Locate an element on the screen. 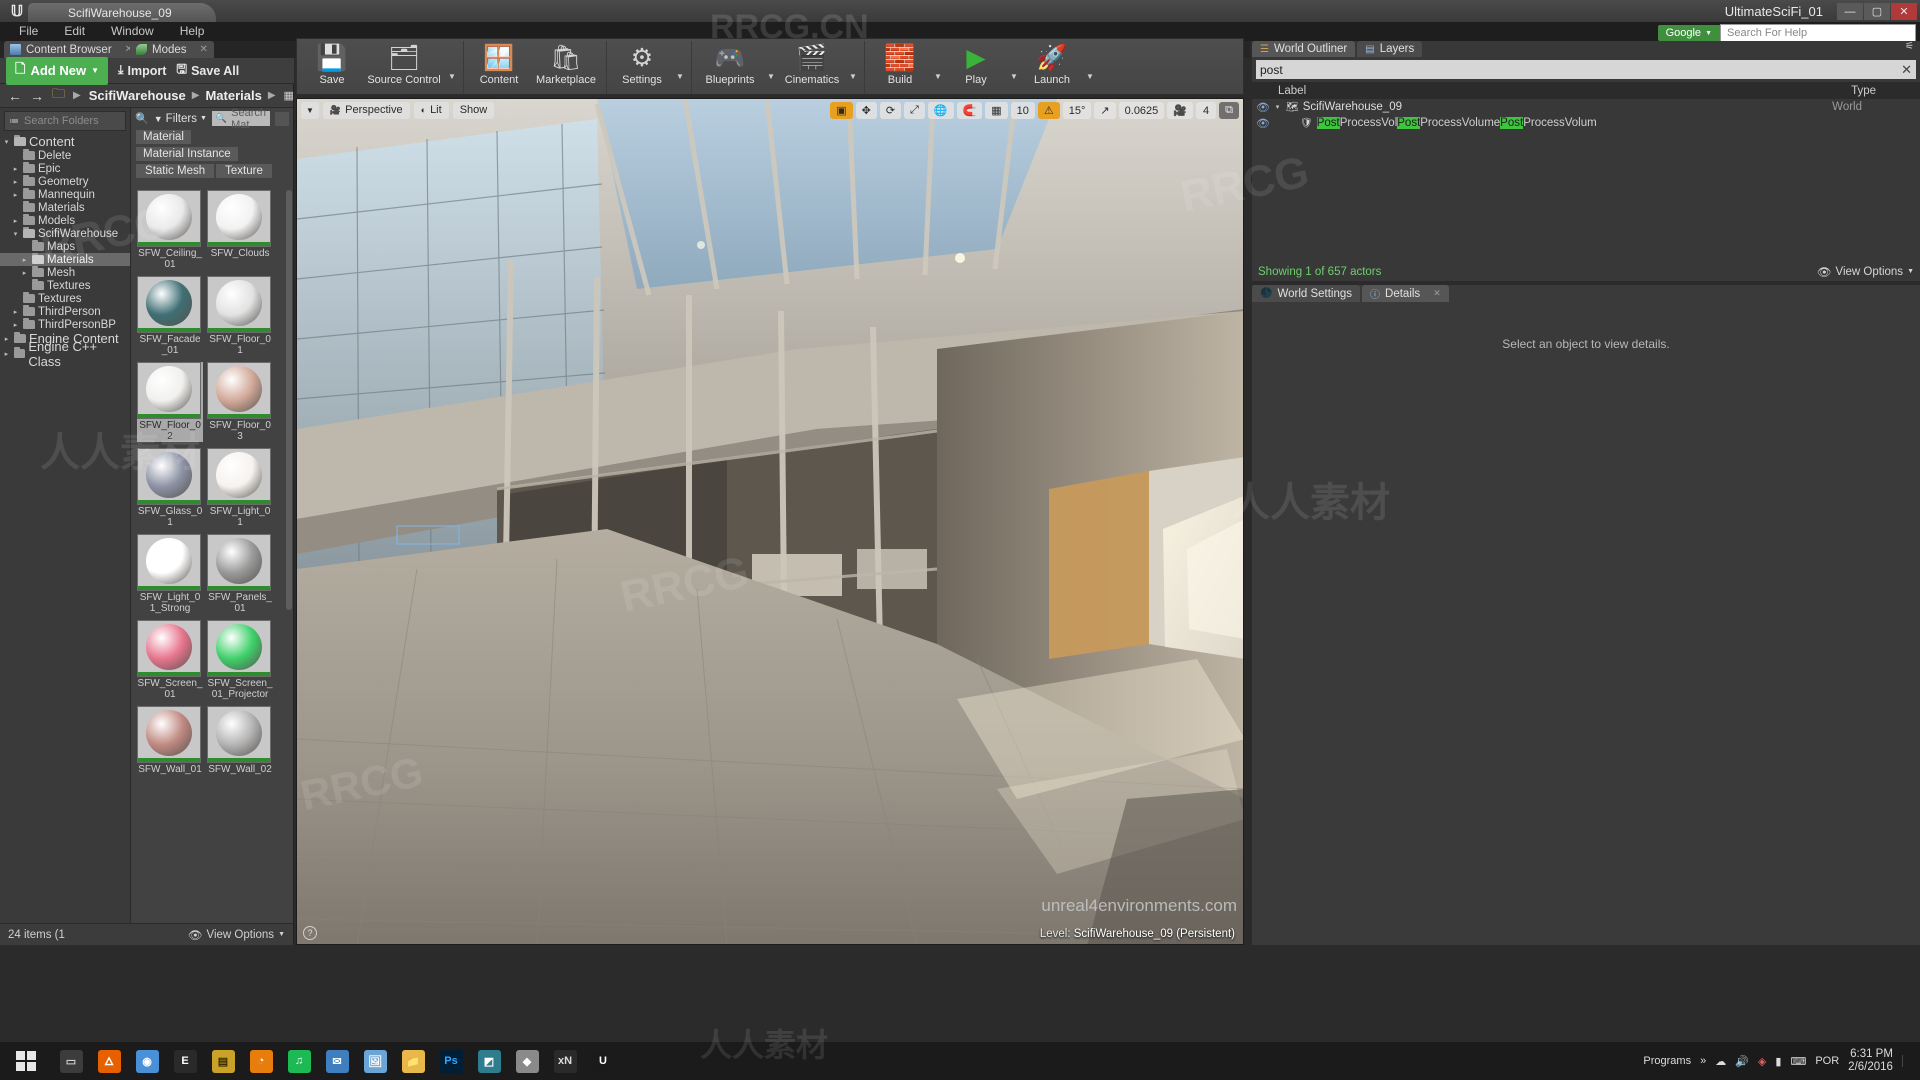  task-view-icon: ▭ is located at coordinates (71, 1061).